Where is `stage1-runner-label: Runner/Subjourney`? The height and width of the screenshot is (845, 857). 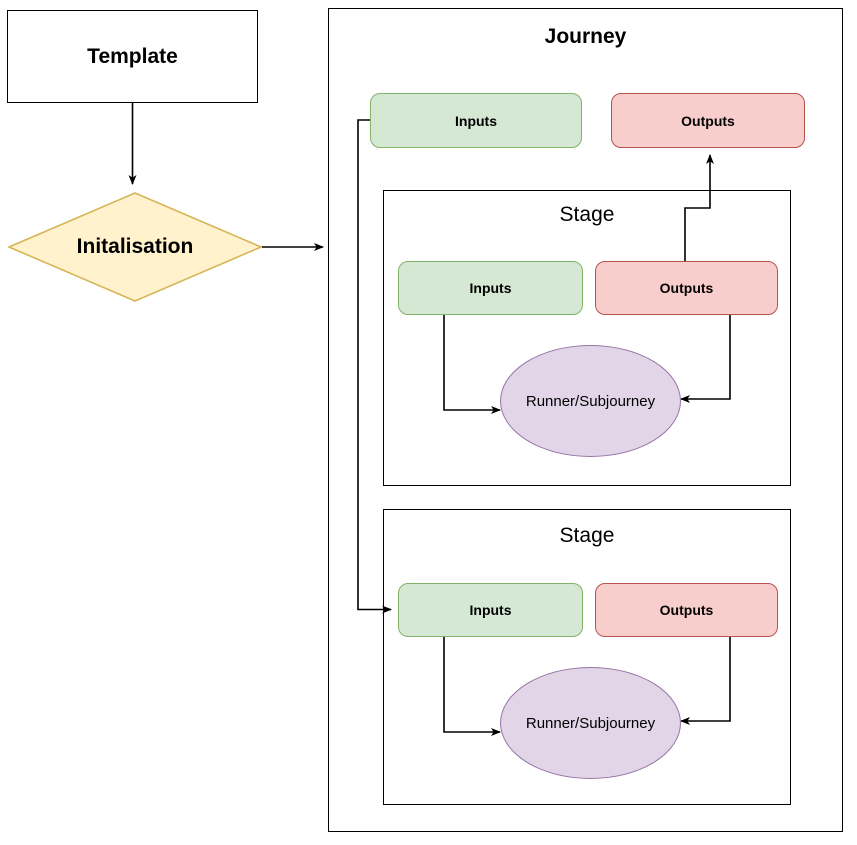
stage1-runner-label: Runner/Subjourney is located at coordinates (590, 401).